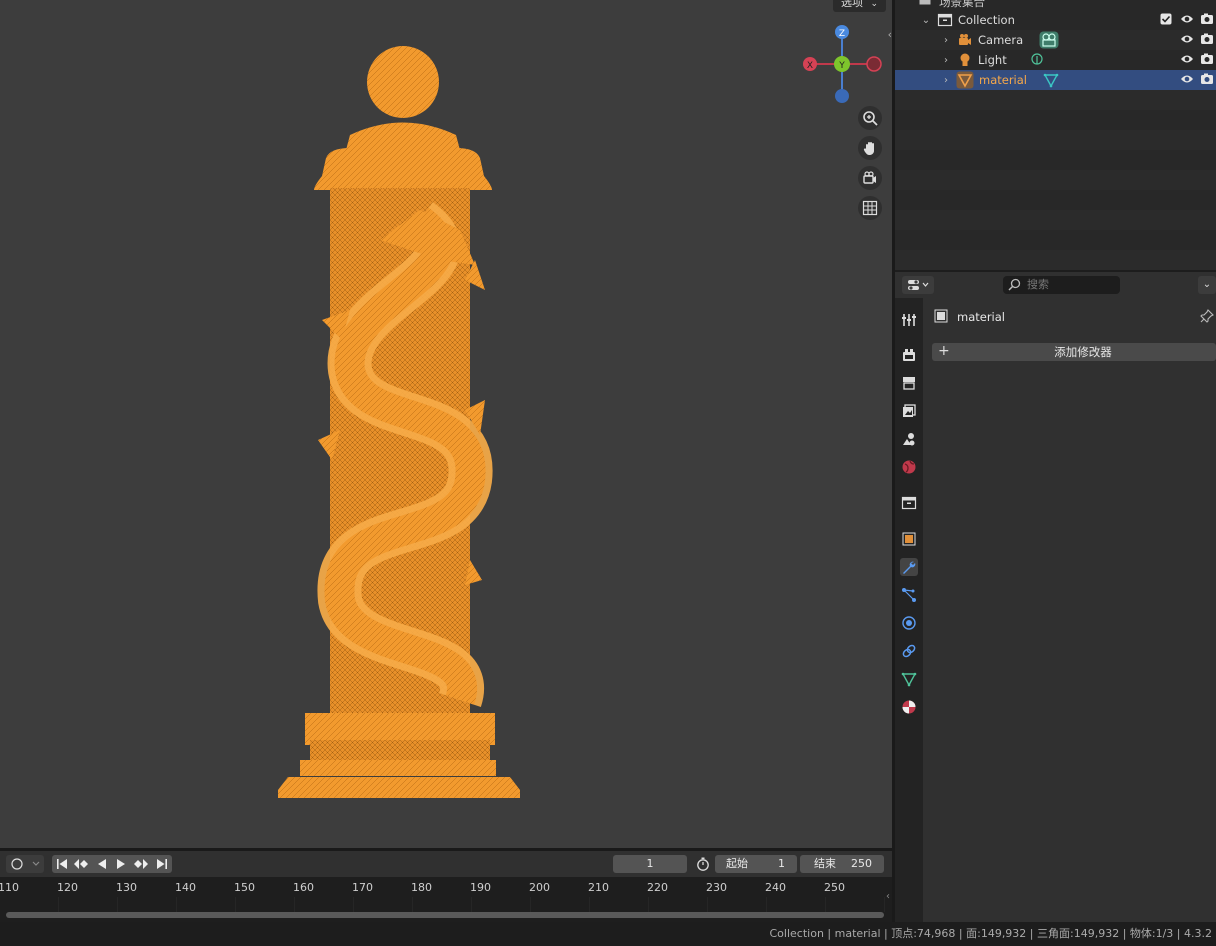 This screenshot has width=1216, height=946. What do you see at coordinates (870, 208) in the screenshot?
I see `grid-ortho-icon` at bounding box center [870, 208].